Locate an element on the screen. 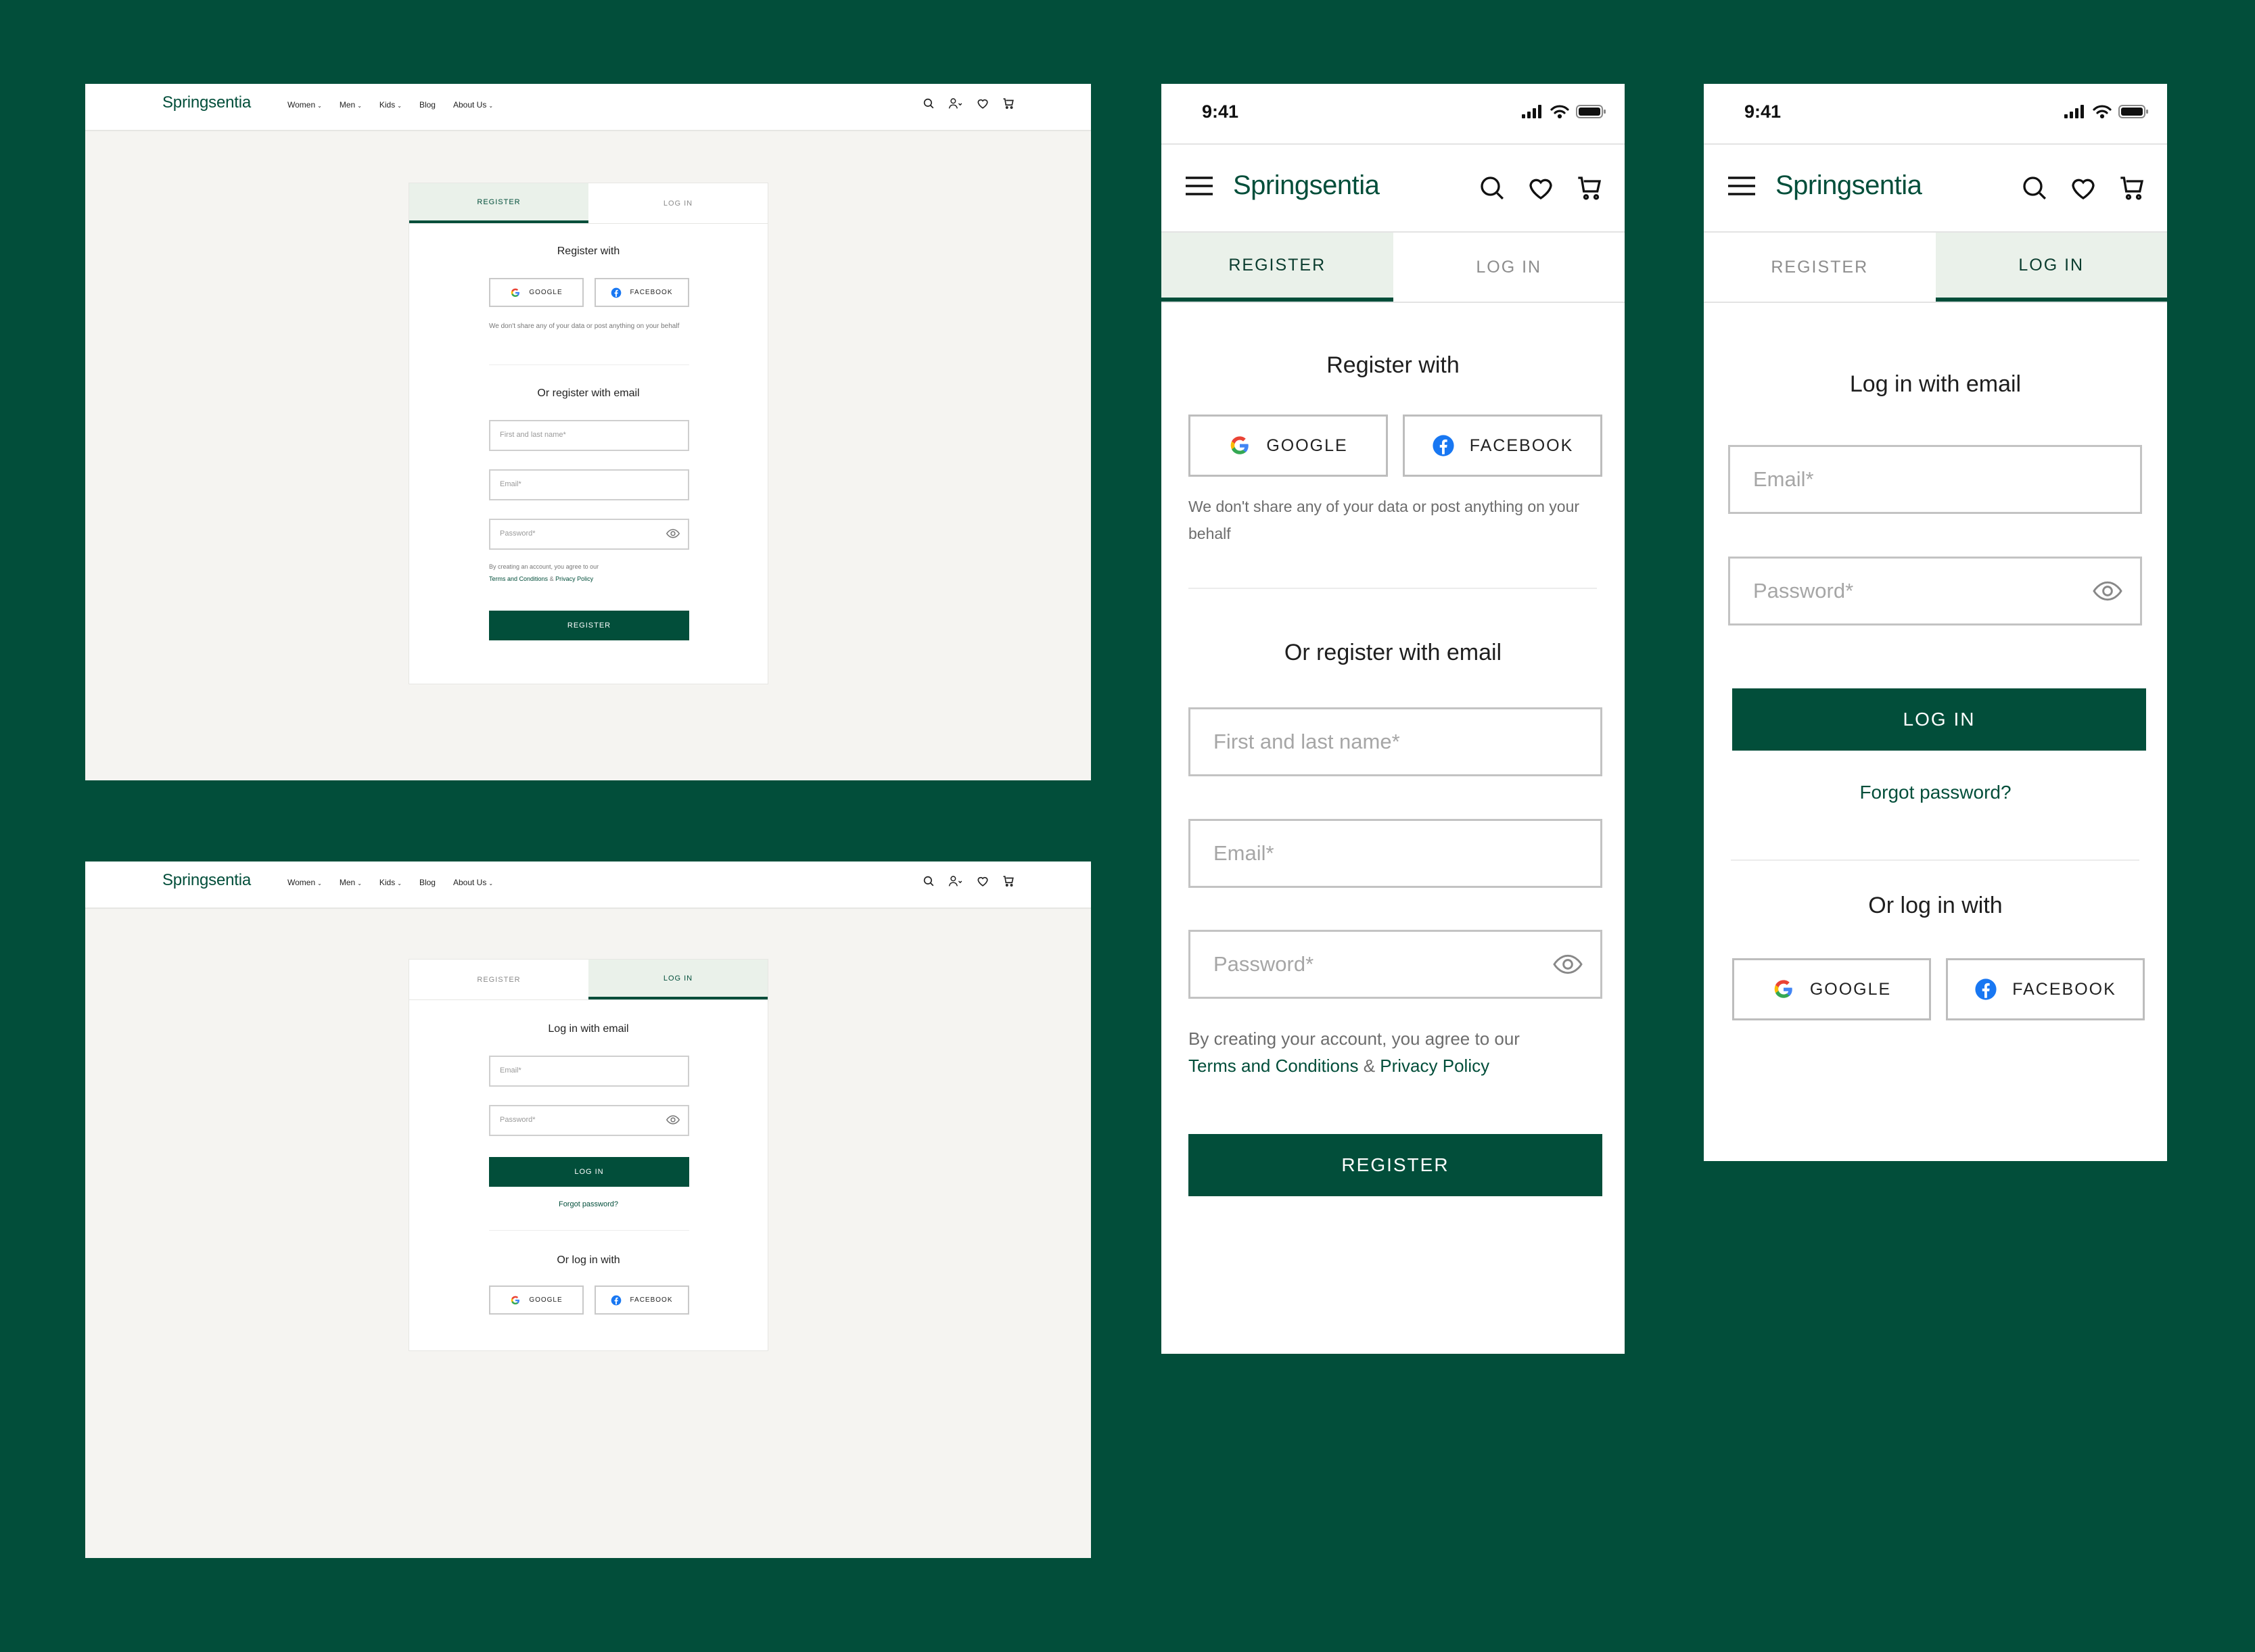 This screenshot has height=1652, width=2255. facebook-label: FACEBOOK is located at coordinates (651, 292).